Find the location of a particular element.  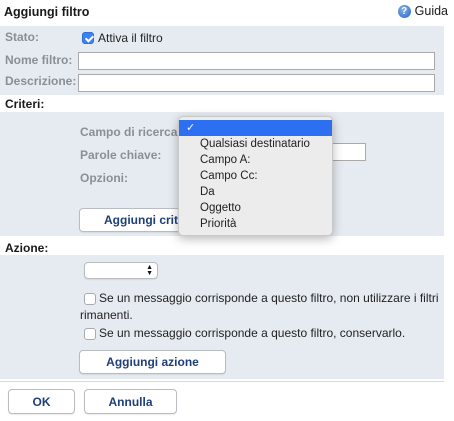

dropdown-option-da: Da is located at coordinates (255, 192).